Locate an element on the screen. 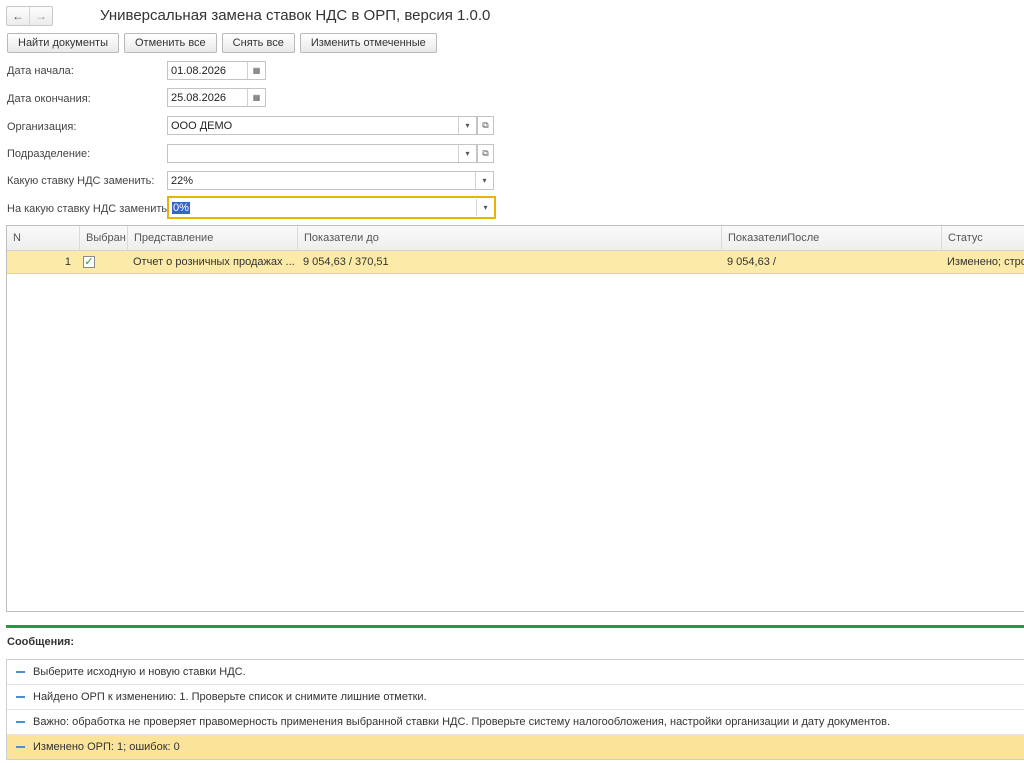 The image size is (1024, 763). date-start-value: 01.08.2026 is located at coordinates (199, 70).